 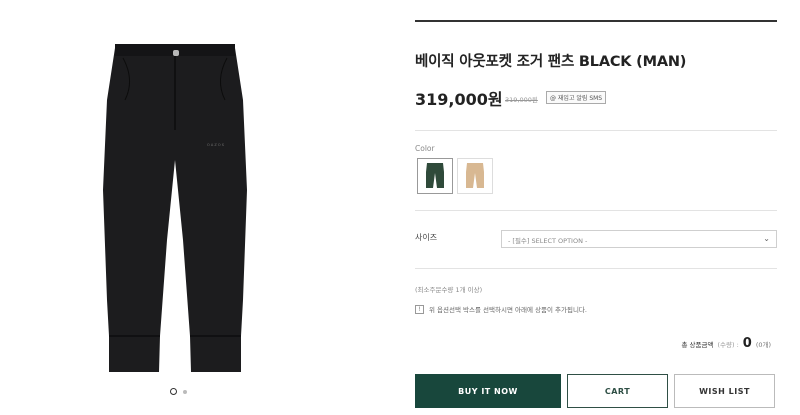 I want to click on info-icon: !, so click(x=419, y=309).